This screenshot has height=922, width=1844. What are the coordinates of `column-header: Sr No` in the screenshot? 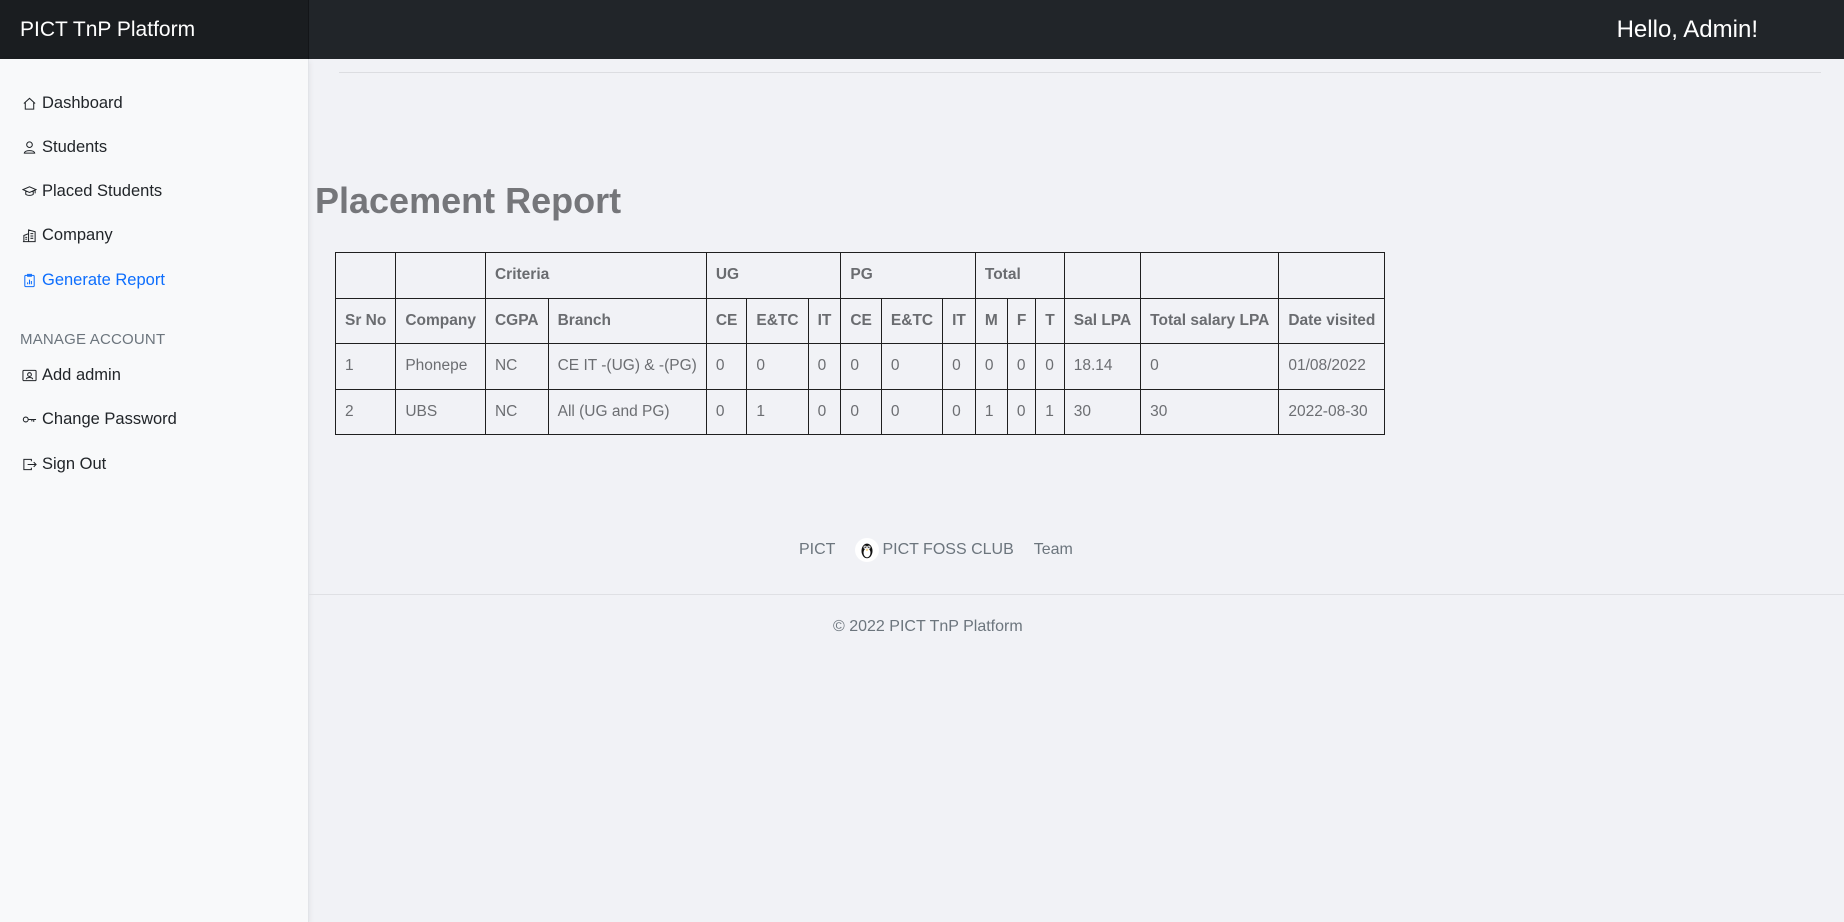 It's located at (365, 320).